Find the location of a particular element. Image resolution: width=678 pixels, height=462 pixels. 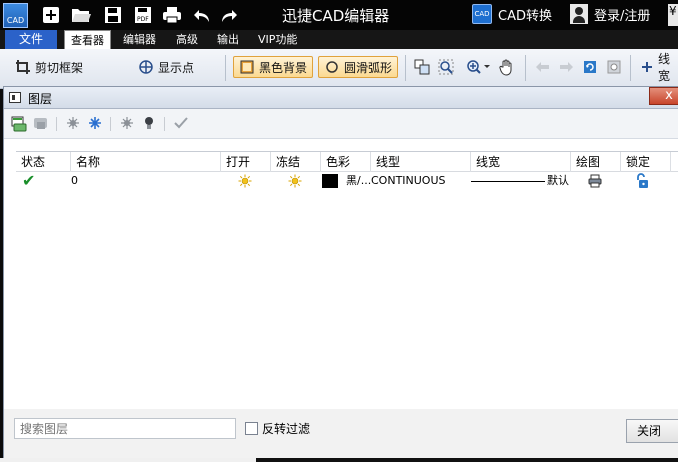

open-folder-icon is located at coordinates (81, 15).